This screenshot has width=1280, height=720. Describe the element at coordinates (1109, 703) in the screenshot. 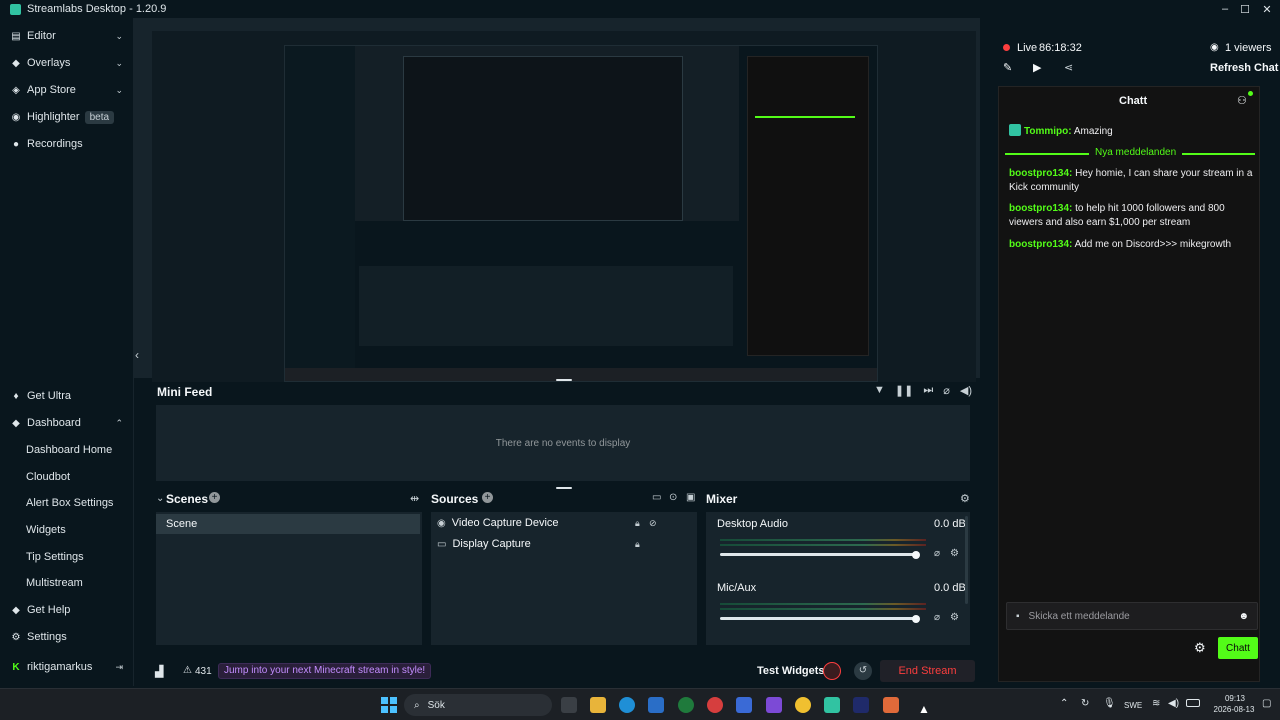

I see `microphone-icon: 🎙︎` at that location.